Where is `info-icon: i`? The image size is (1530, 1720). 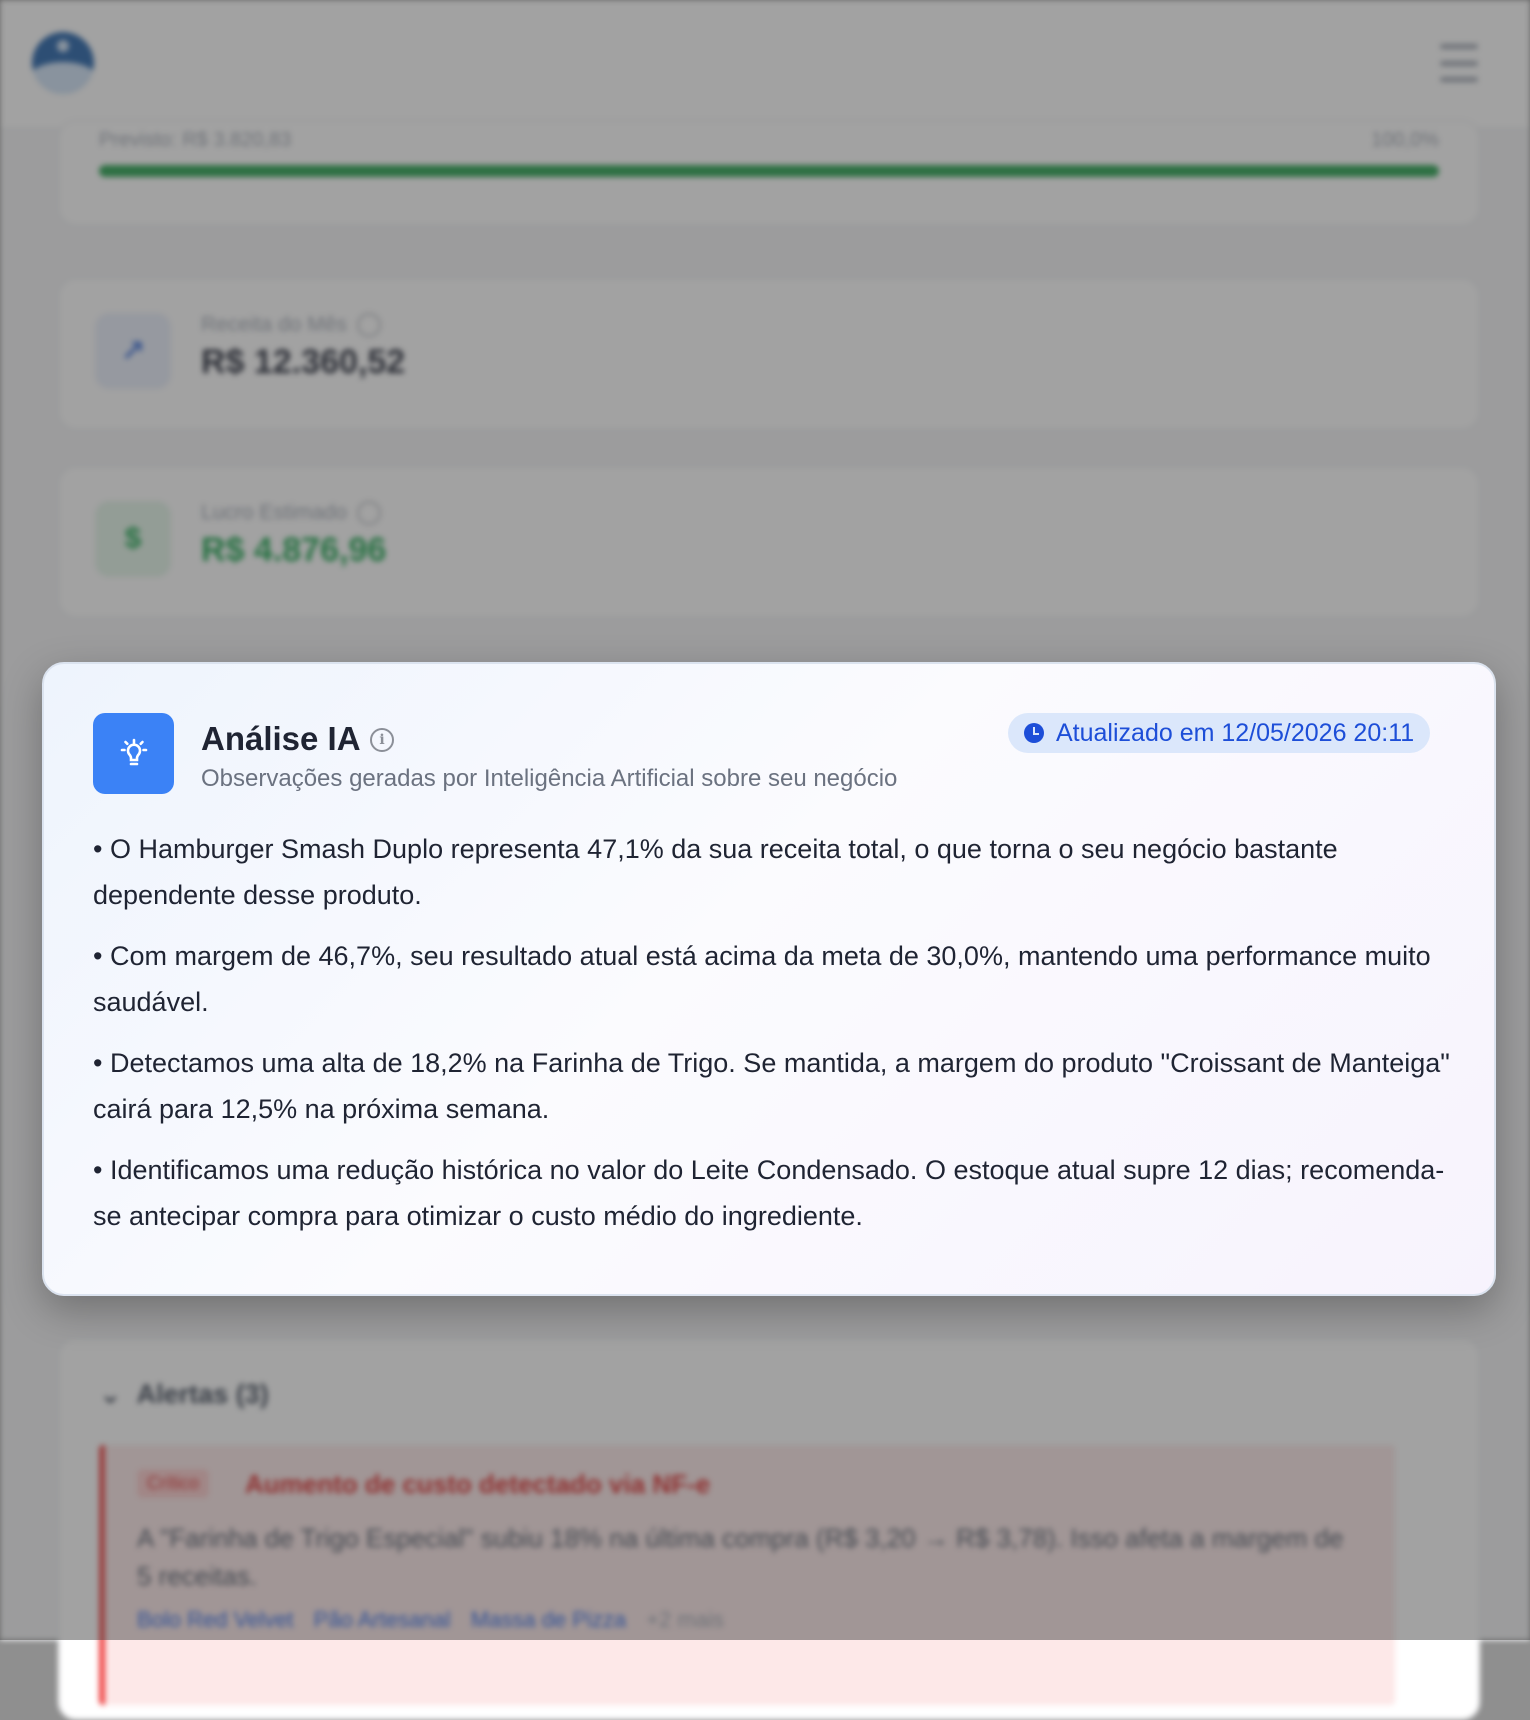 info-icon: i is located at coordinates (382, 740).